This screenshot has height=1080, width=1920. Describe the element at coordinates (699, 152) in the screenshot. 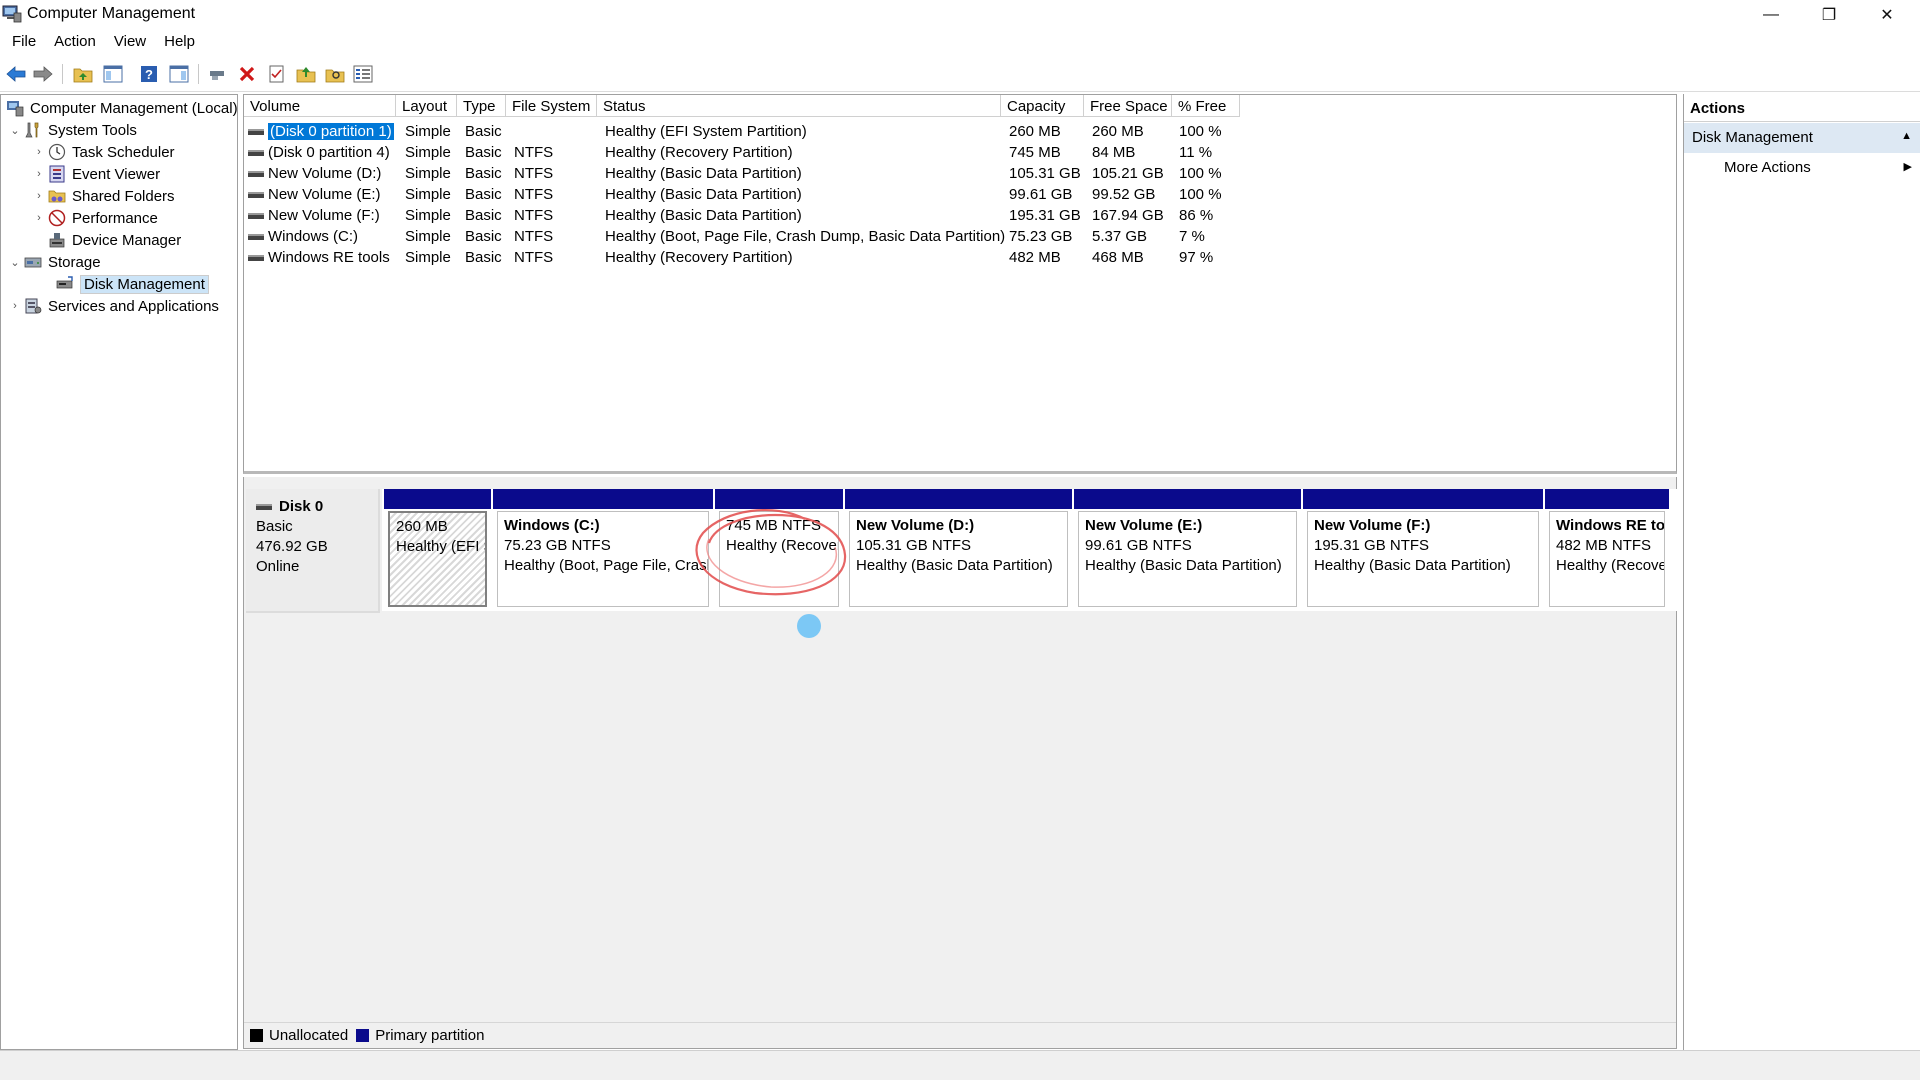

I see `status-cell: Healthy (Recovery Partition)` at that location.